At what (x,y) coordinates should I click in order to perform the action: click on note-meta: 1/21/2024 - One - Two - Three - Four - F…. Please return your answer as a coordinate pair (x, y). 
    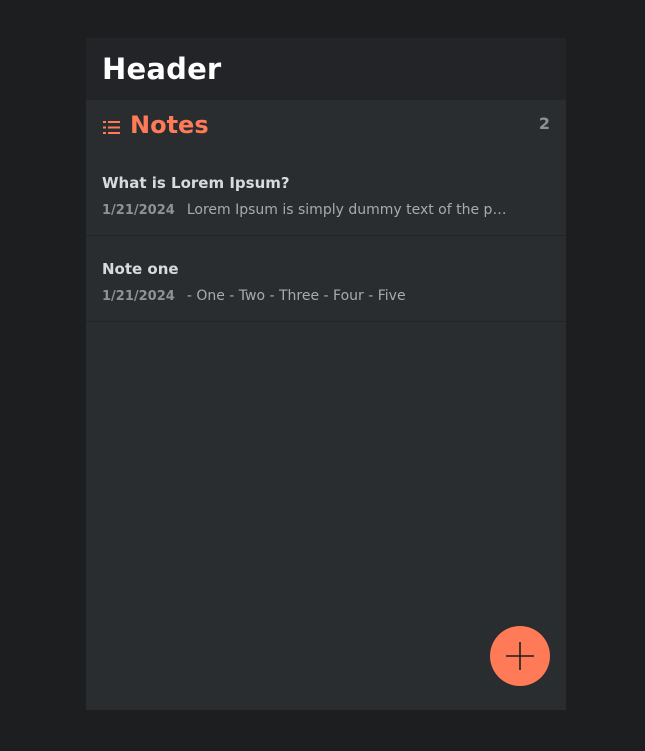
    Looking at the image, I should click on (334, 296).